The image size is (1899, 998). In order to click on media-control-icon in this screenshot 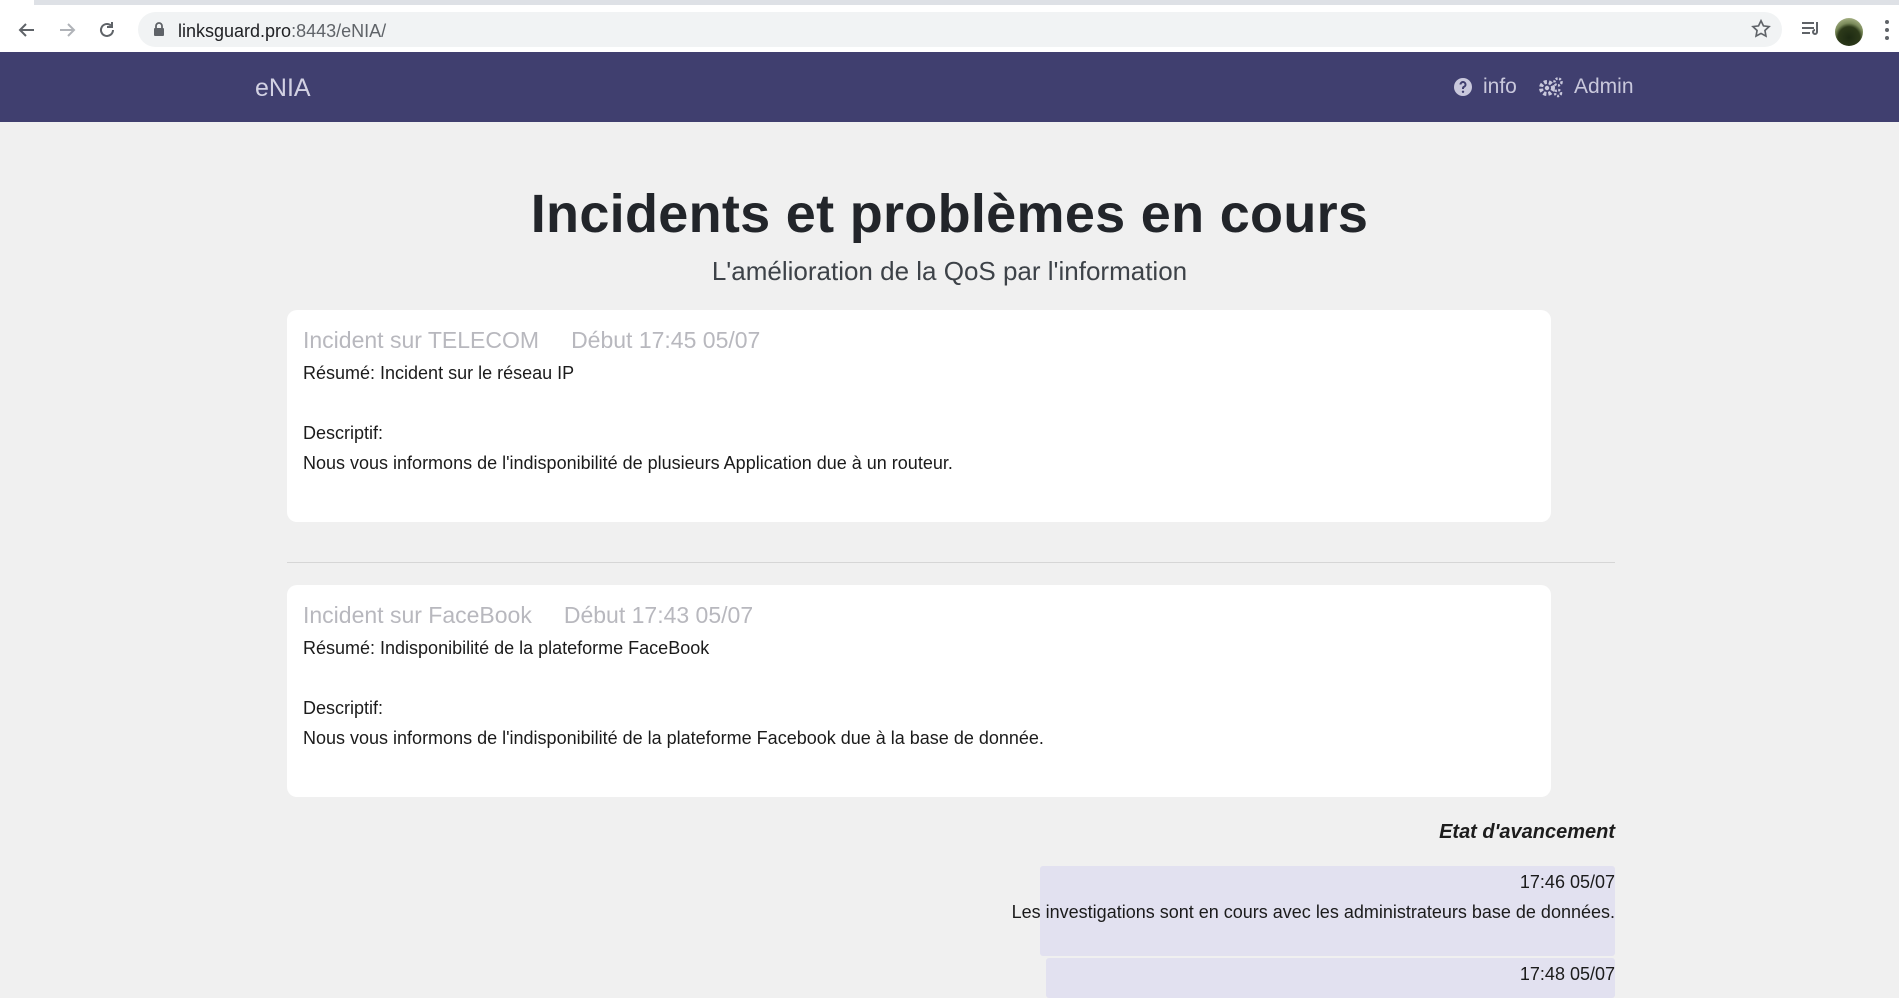, I will do `click(1811, 31)`.